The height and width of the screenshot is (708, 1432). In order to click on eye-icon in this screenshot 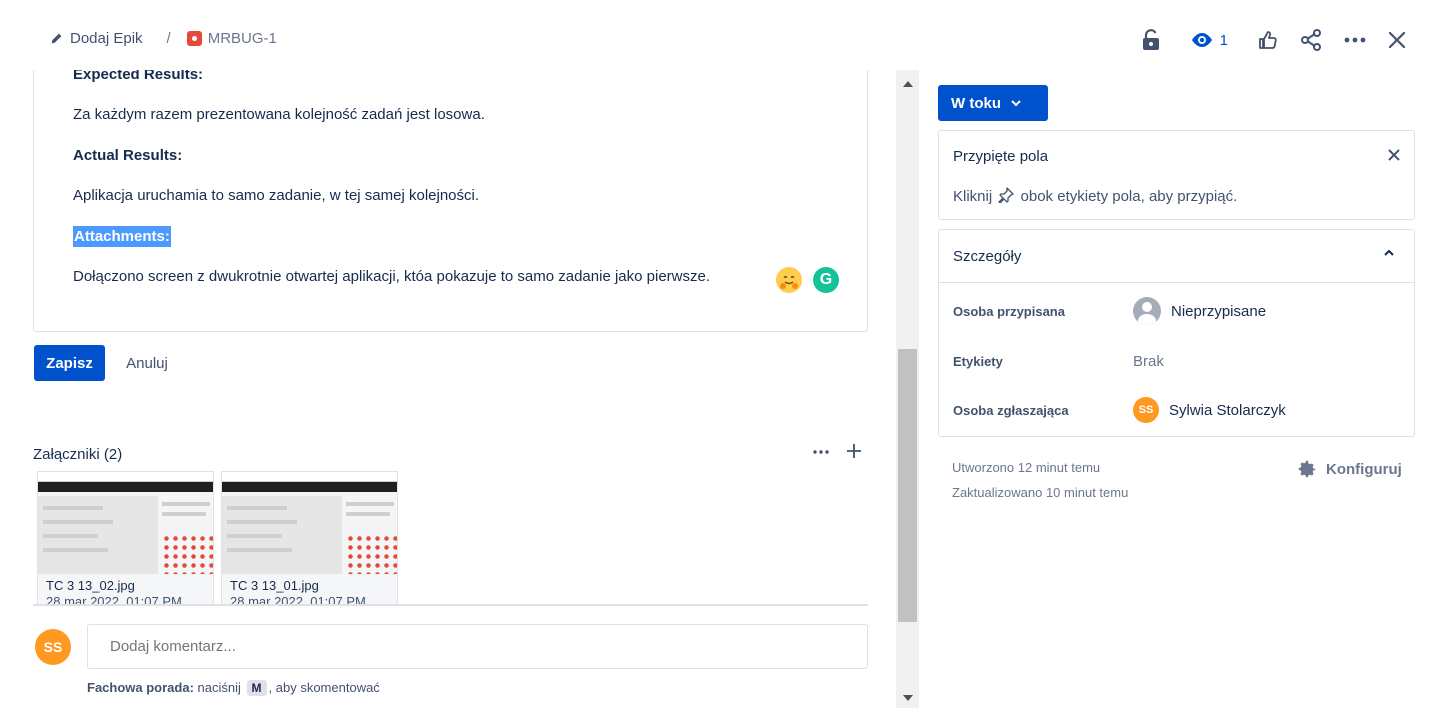, I will do `click(1201, 40)`.